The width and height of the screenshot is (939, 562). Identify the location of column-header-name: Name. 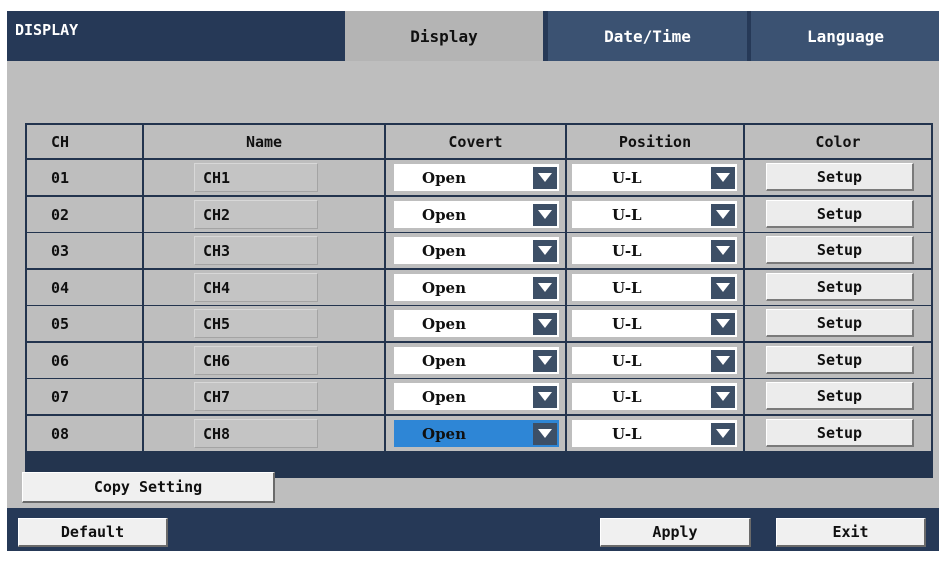
(264, 141).